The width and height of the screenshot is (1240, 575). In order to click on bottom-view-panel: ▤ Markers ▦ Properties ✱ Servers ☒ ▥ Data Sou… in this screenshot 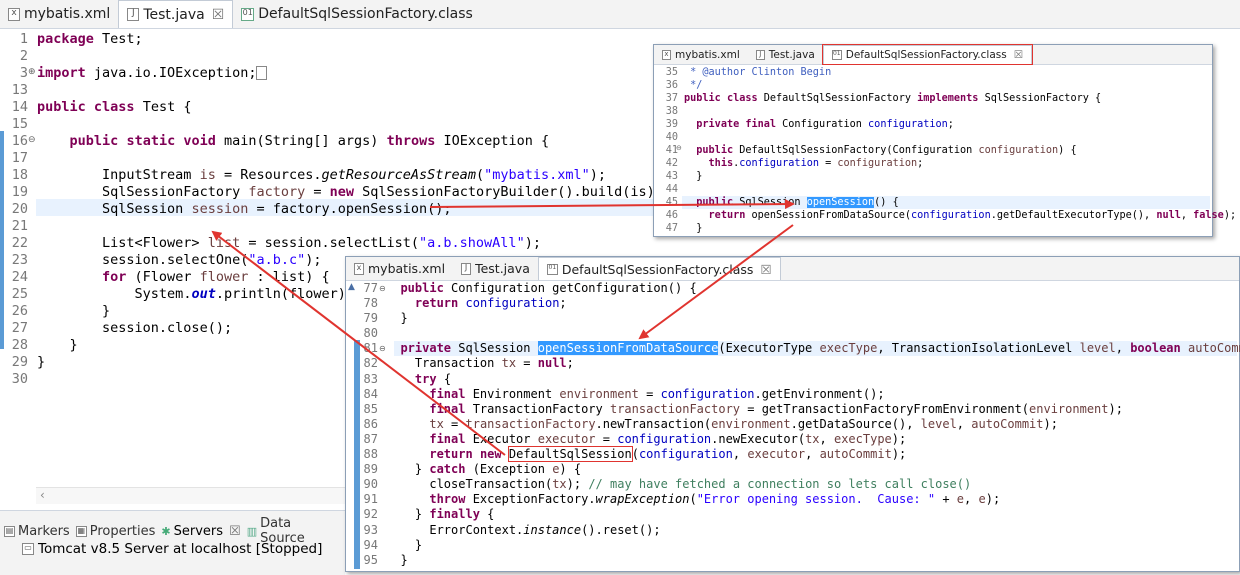, I will do `click(172, 542)`.